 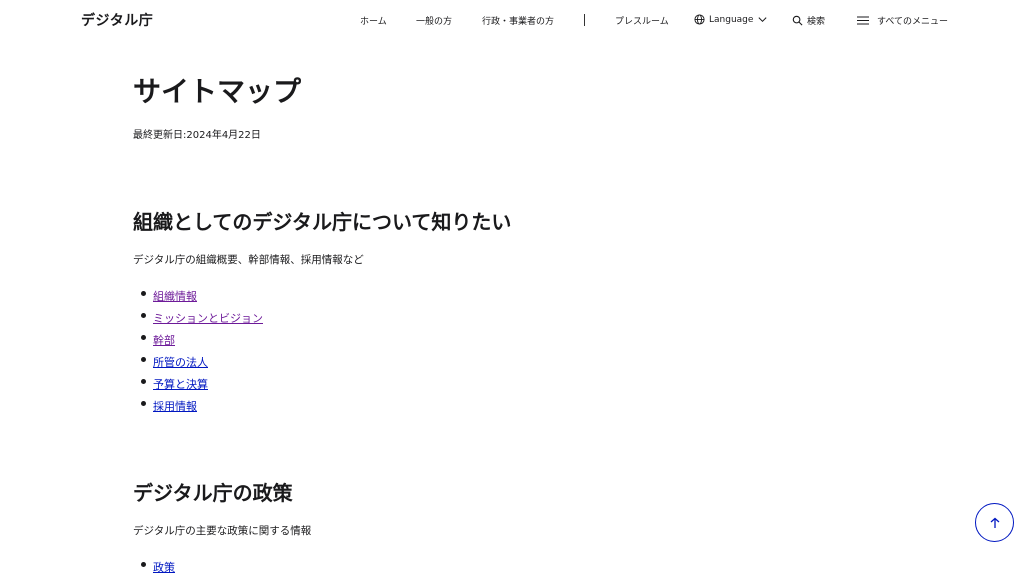 I want to click on link-mission-vision: ミッションとビジョン, so click(x=208, y=318).